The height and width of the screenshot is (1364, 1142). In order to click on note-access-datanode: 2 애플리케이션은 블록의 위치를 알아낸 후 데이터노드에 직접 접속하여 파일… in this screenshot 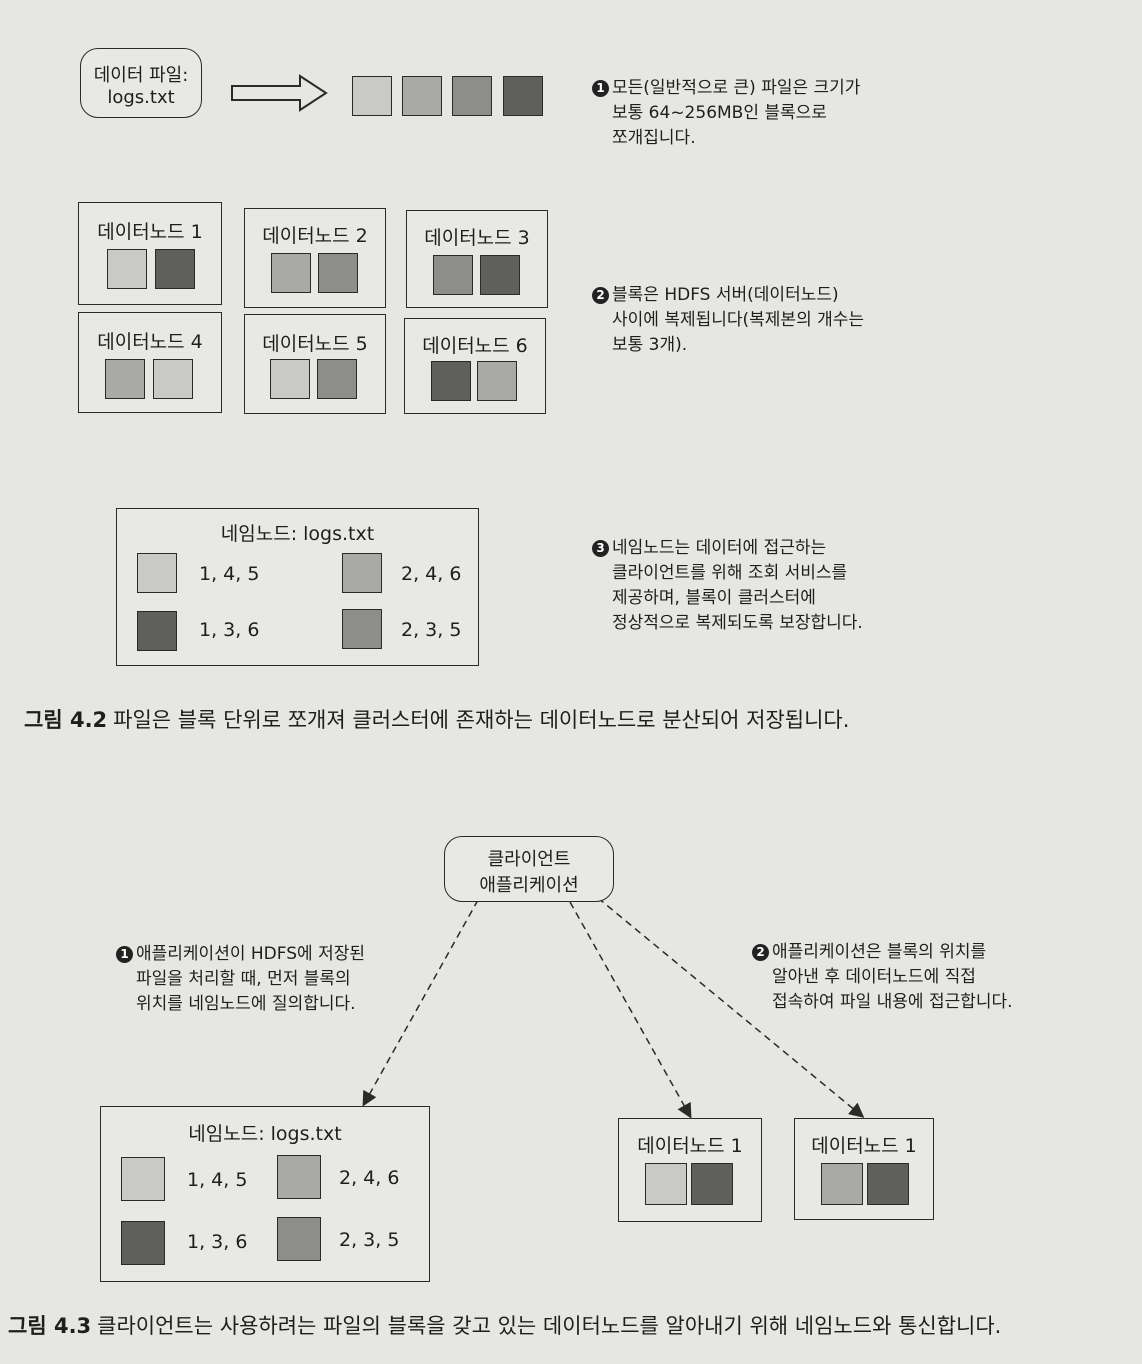, I will do `click(917, 977)`.